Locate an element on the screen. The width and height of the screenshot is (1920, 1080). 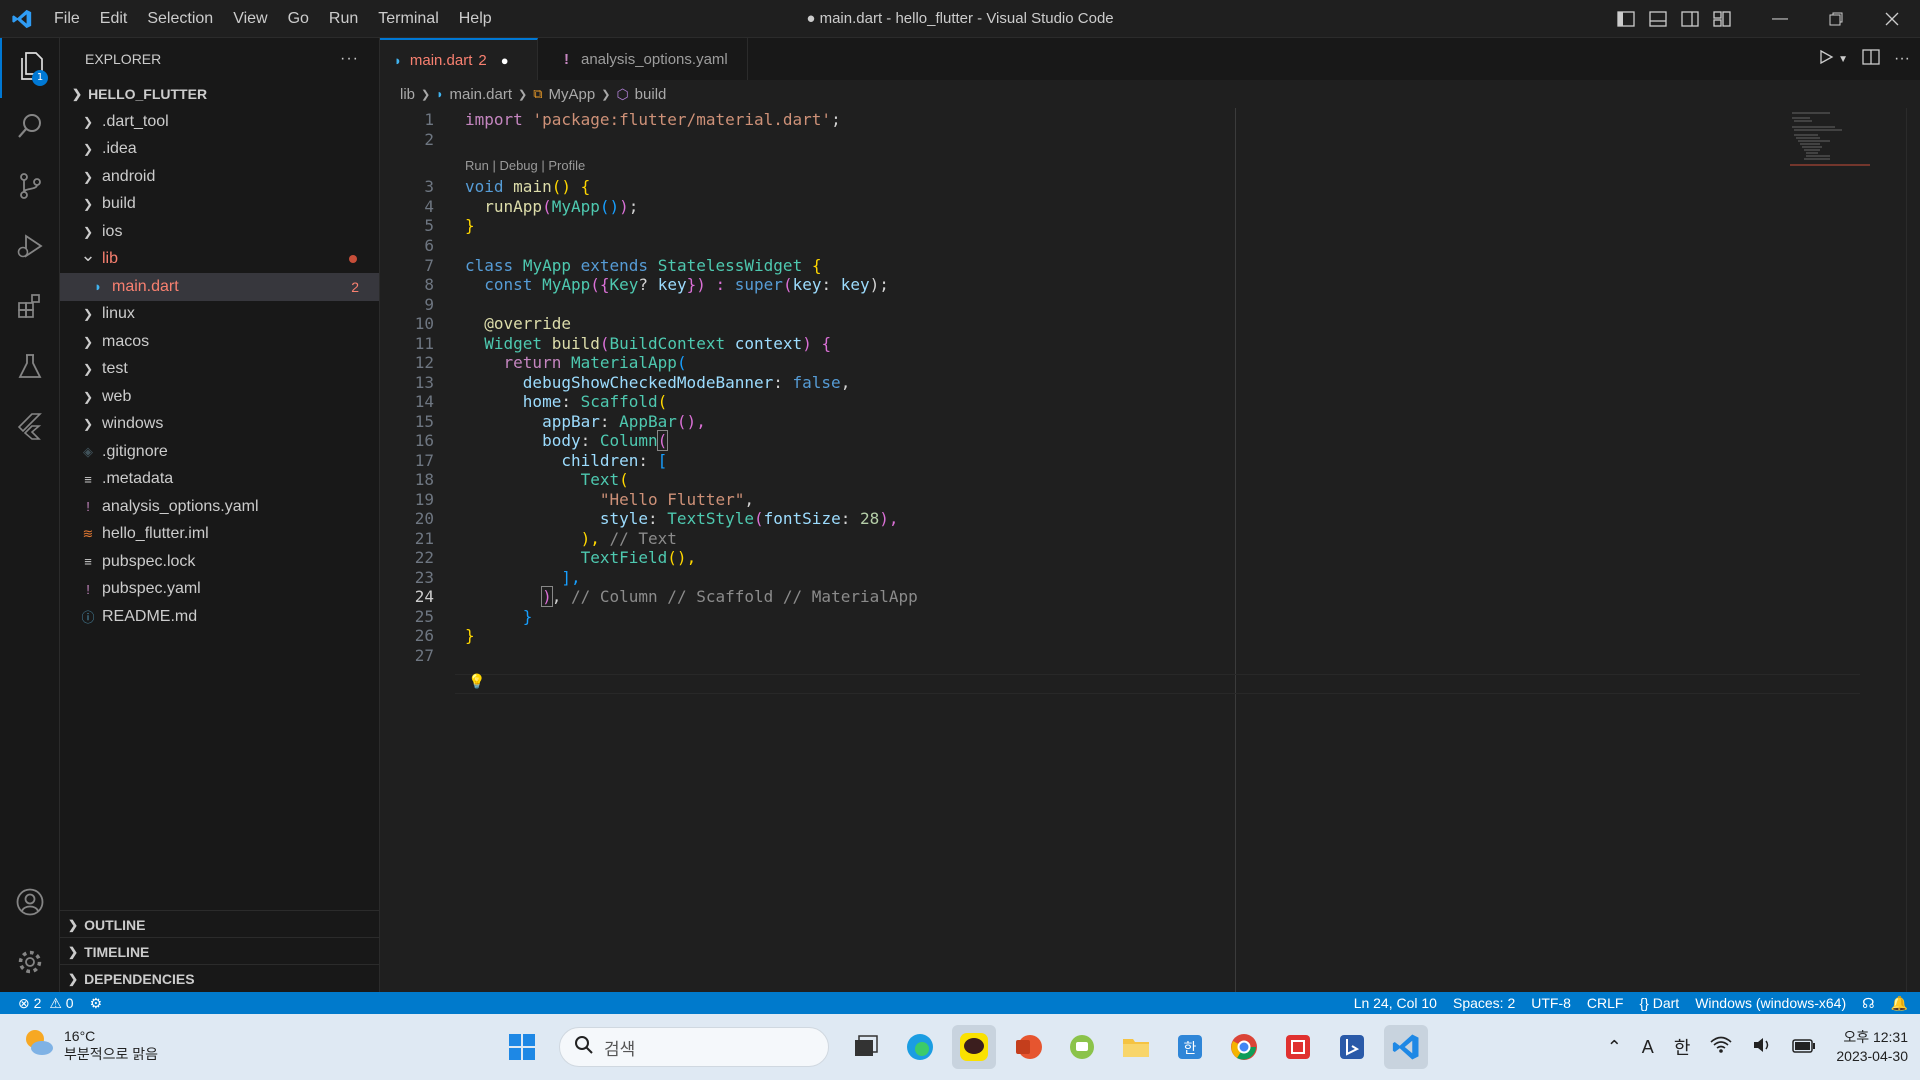
remote-icon: ⚙ is located at coordinates (96, 1003).